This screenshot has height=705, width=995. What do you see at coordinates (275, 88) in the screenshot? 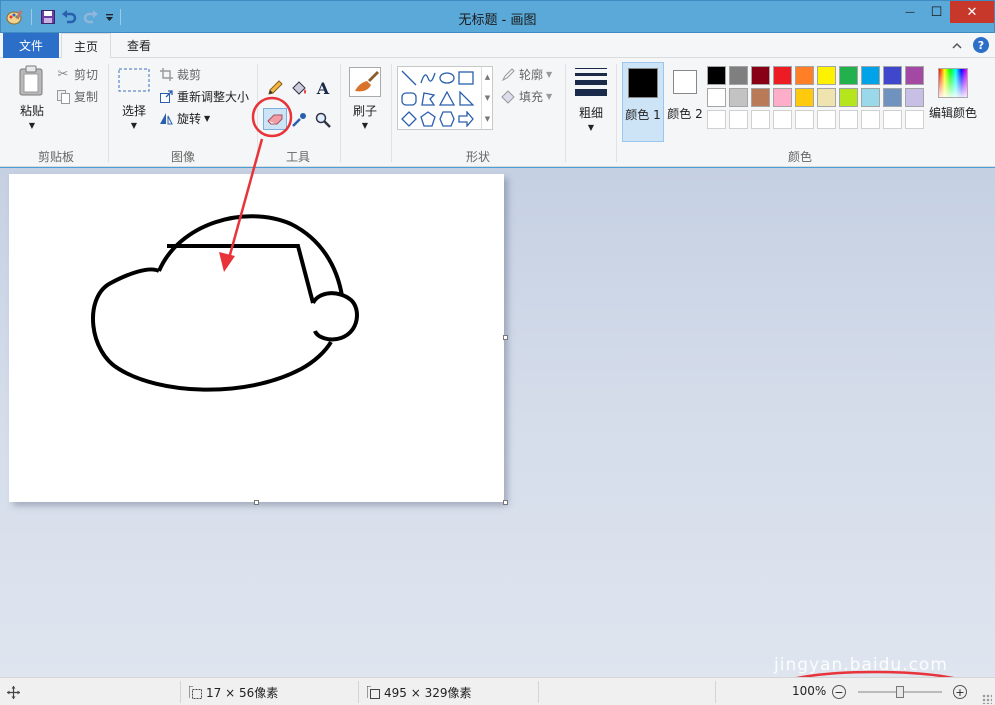
I see `pencil-icon` at bounding box center [275, 88].